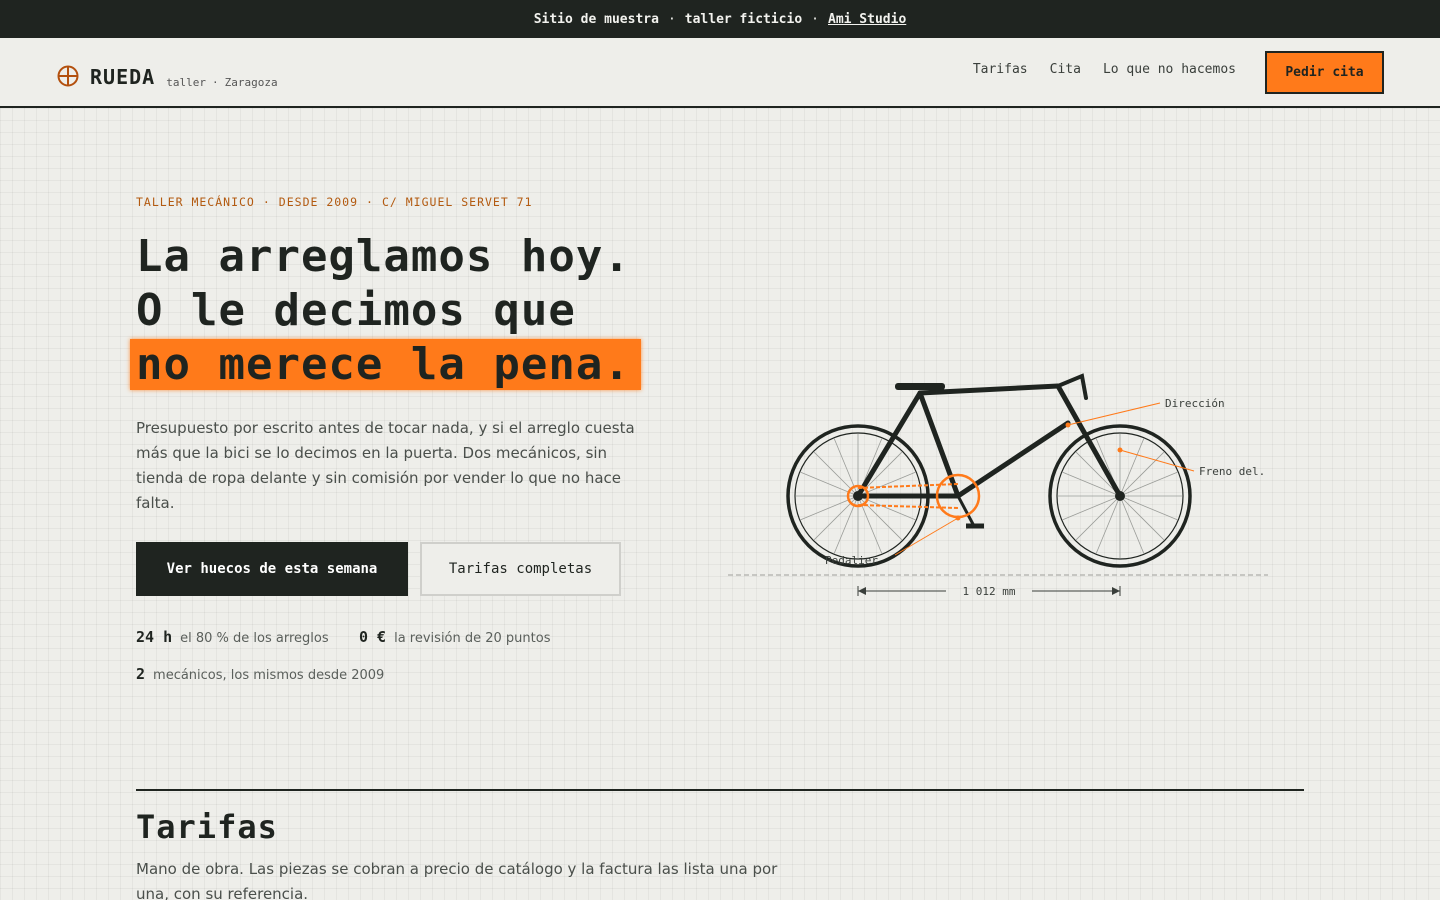 The height and width of the screenshot is (900, 1440). I want to click on brand-sub-1: taller, so click(186, 82).